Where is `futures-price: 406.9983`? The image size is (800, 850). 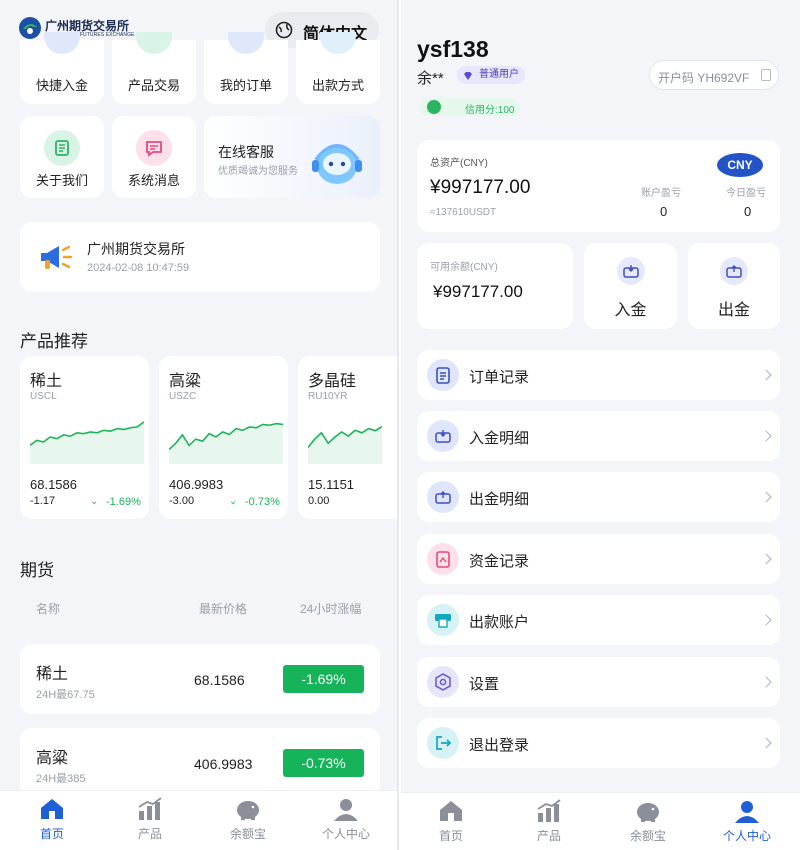 futures-price: 406.9983 is located at coordinates (223, 764).